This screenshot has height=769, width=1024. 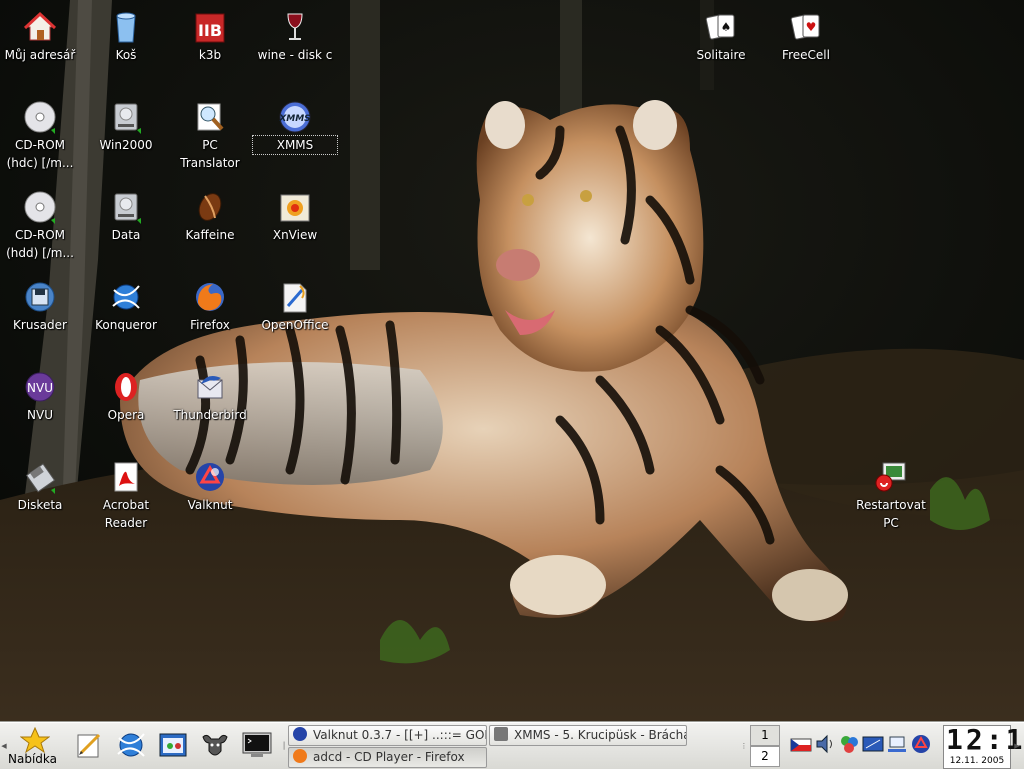 I want to click on desktop-icon-nvu: NVU NVU, so click(x=41, y=392).